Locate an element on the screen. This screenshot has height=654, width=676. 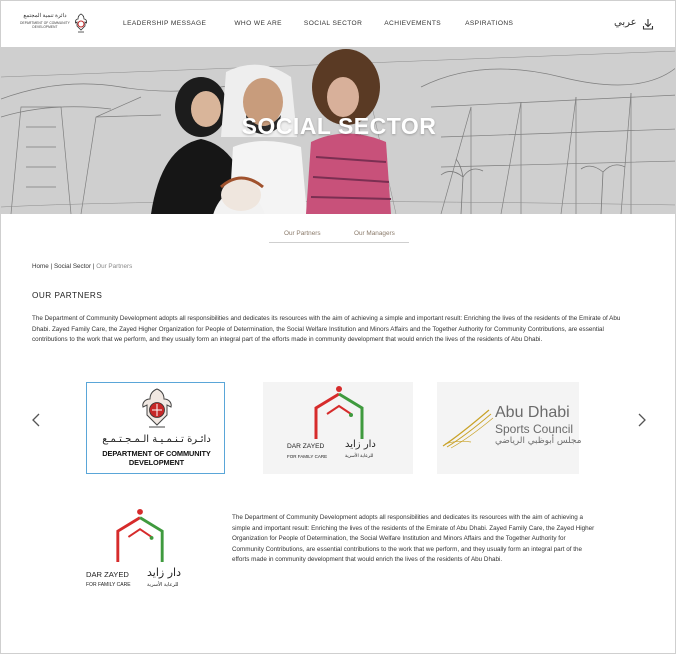
dcd-arabic-name: دائـرة تـنـمـيـة الـمـجـتـمـع is located at coordinates (156, 439).